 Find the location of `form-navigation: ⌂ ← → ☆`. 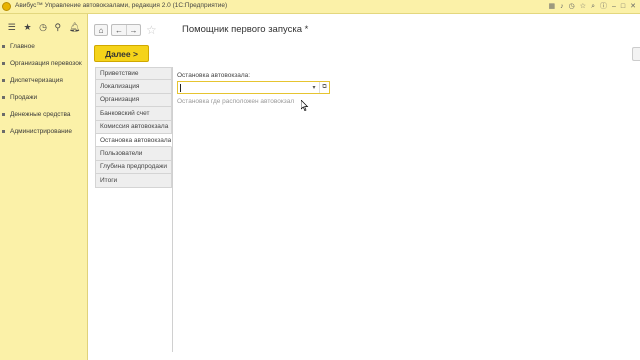

form-navigation: ⌂ ← → ☆ is located at coordinates (125, 30).